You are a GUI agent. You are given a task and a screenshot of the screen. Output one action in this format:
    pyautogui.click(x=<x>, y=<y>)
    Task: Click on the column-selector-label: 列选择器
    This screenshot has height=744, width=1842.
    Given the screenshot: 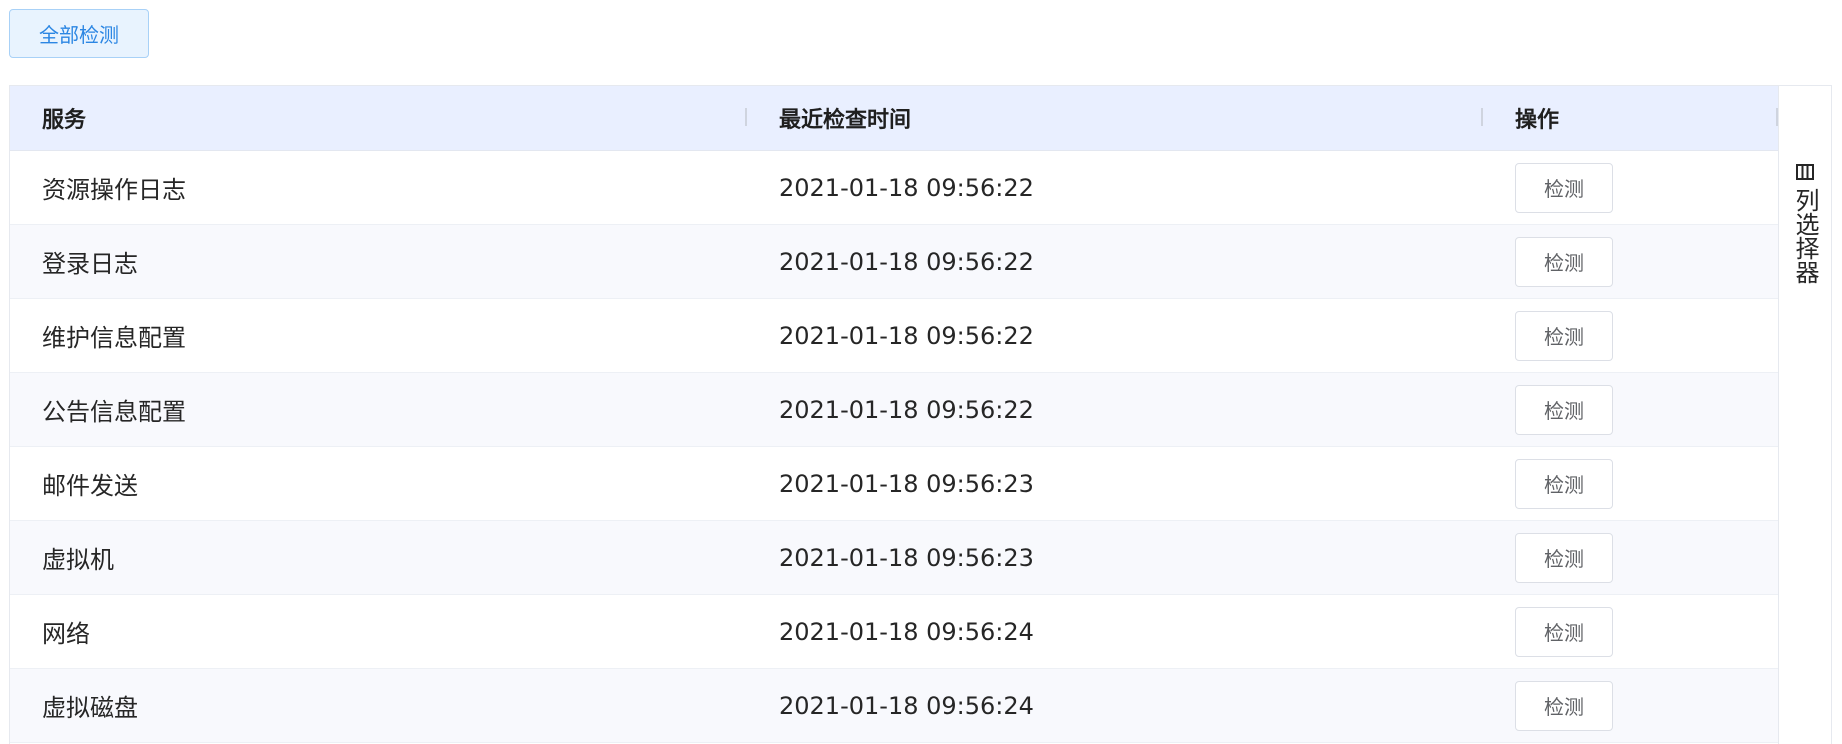 What is the action you would take?
    pyautogui.click(x=1805, y=236)
    